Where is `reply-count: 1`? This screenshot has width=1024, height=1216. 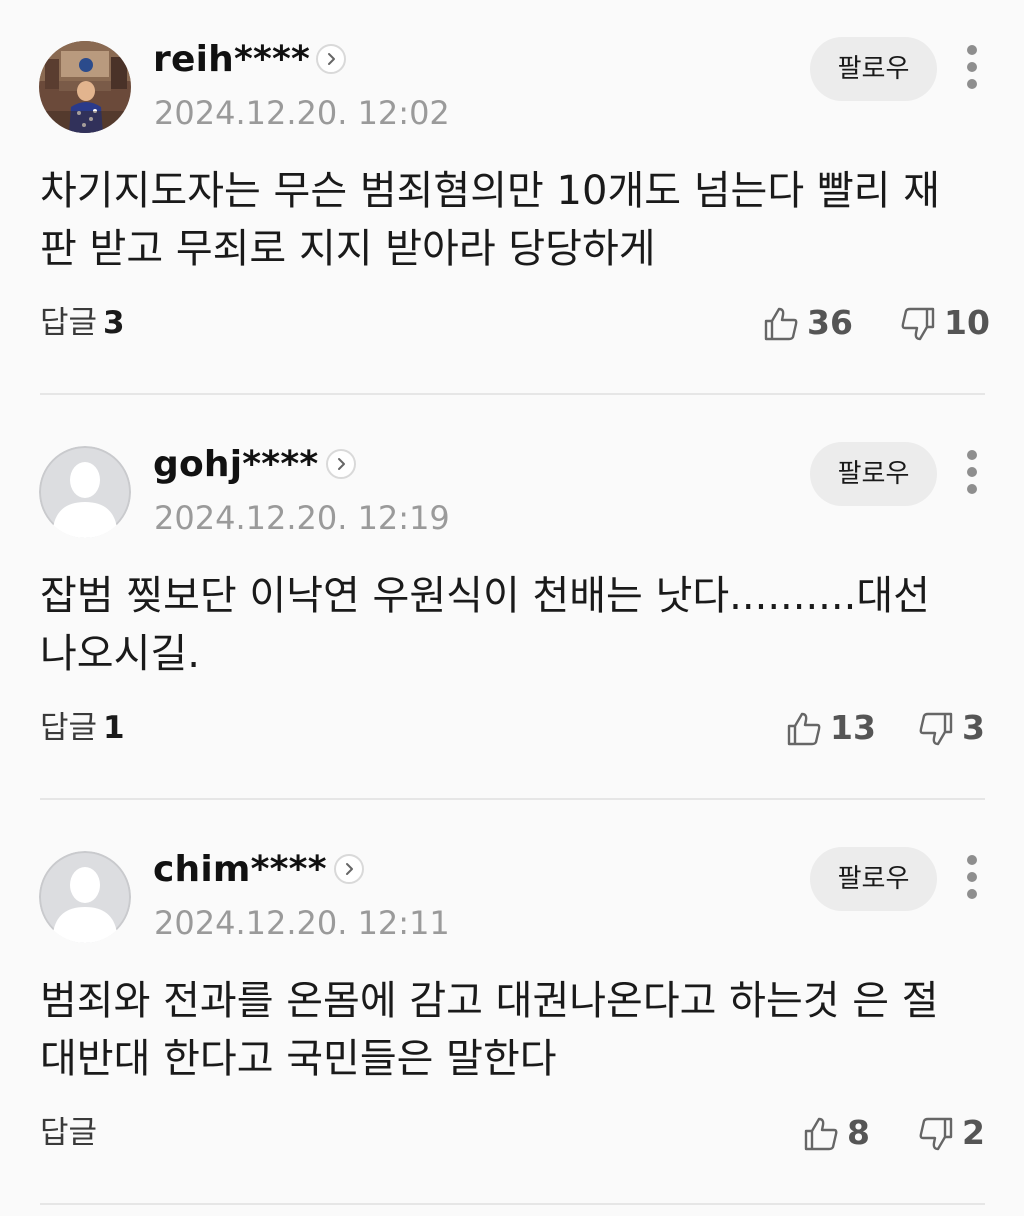
reply-count: 1 is located at coordinates (114, 728).